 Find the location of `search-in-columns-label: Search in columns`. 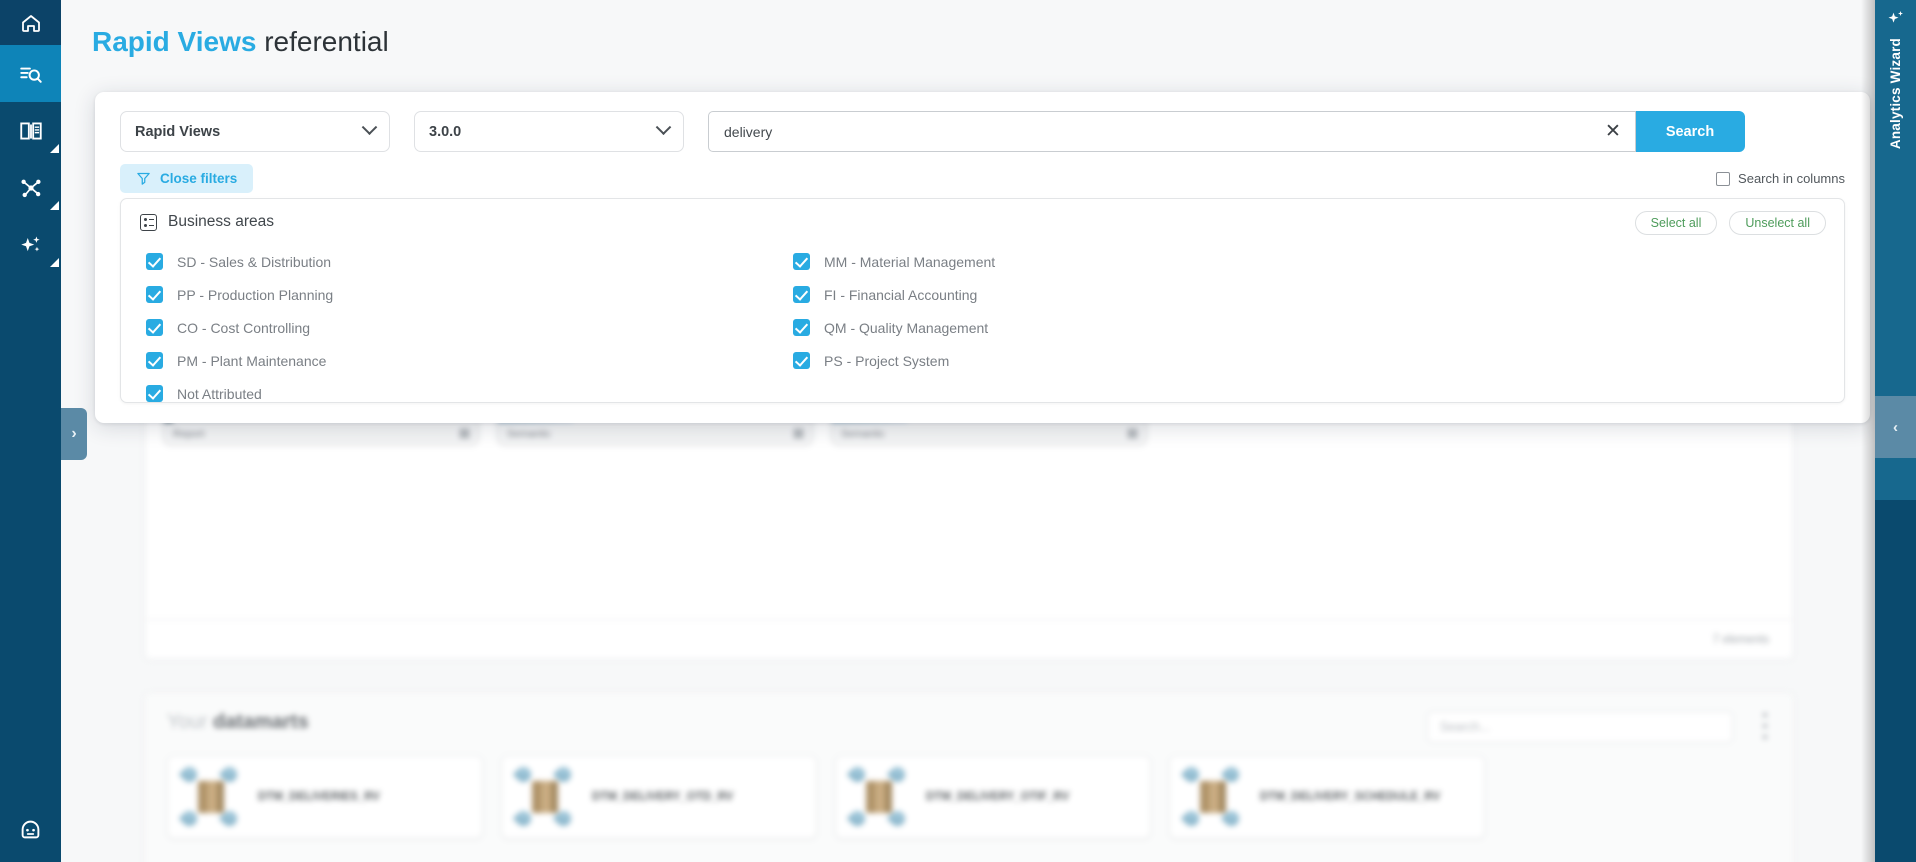

search-in-columns-label: Search in columns is located at coordinates (1791, 178).